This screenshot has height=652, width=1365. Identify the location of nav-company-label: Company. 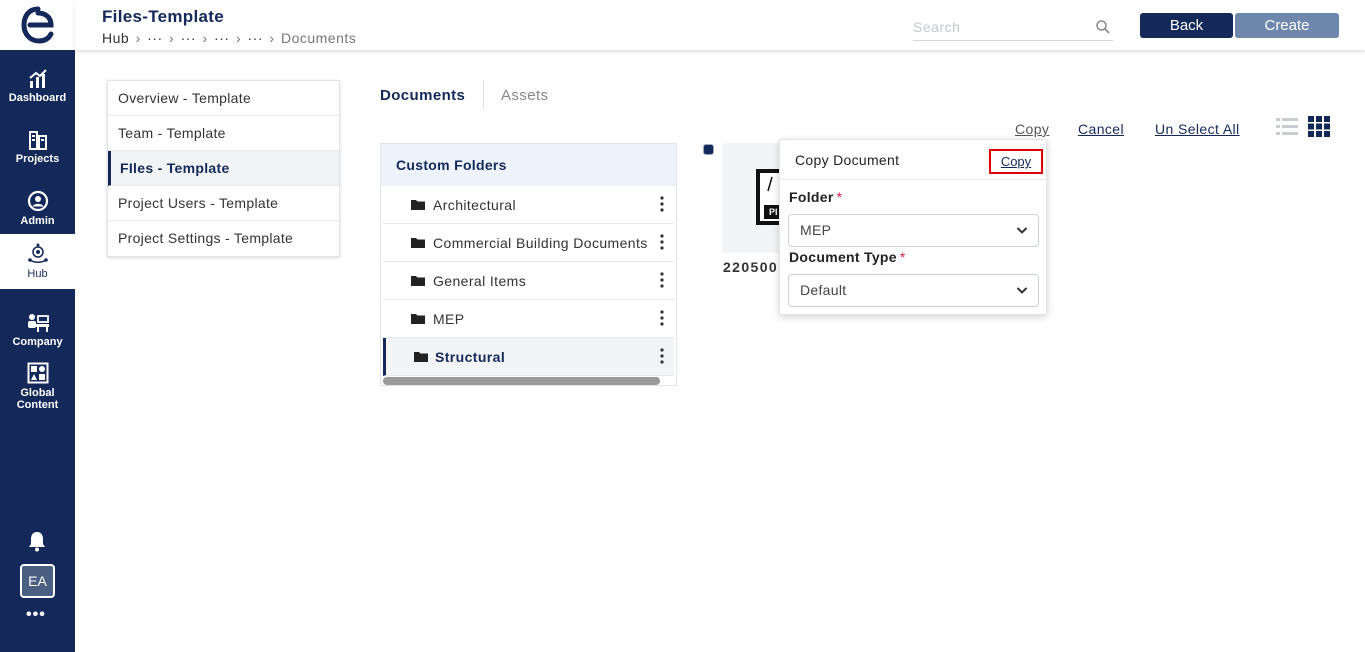
(37, 341).